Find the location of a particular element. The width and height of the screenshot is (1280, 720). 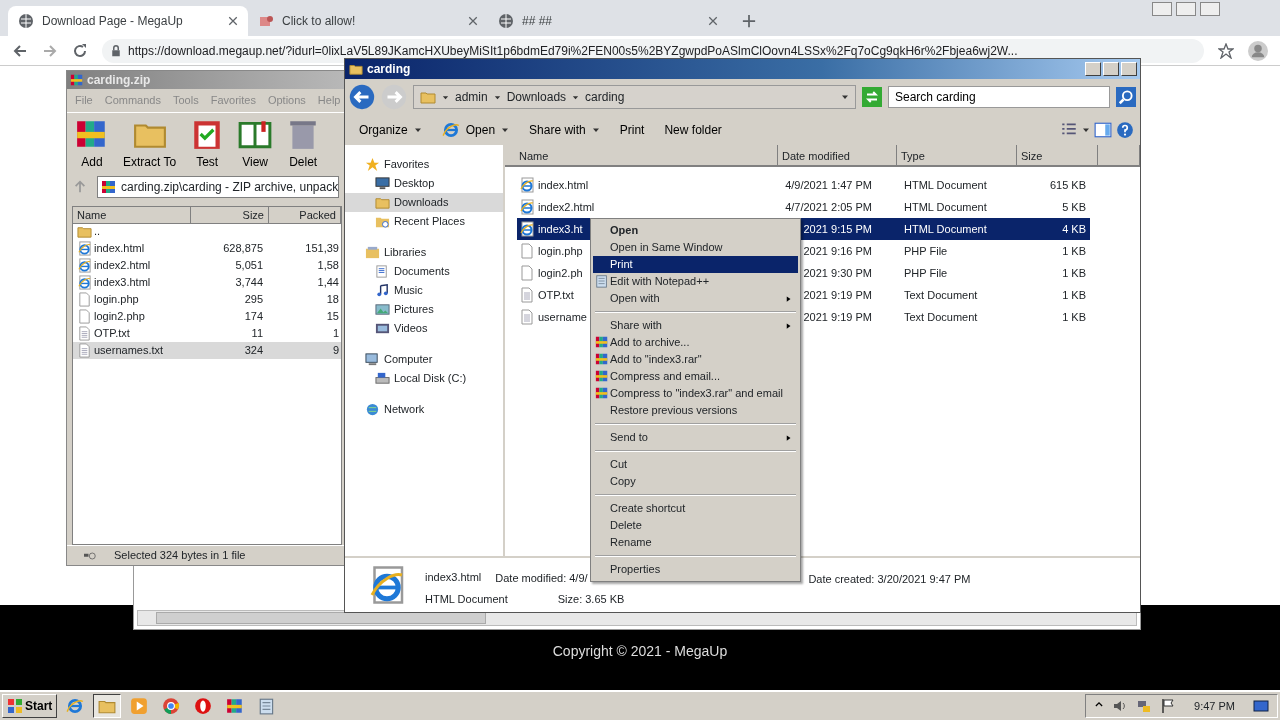

file-type: PHP File is located at coordinates (926, 250).